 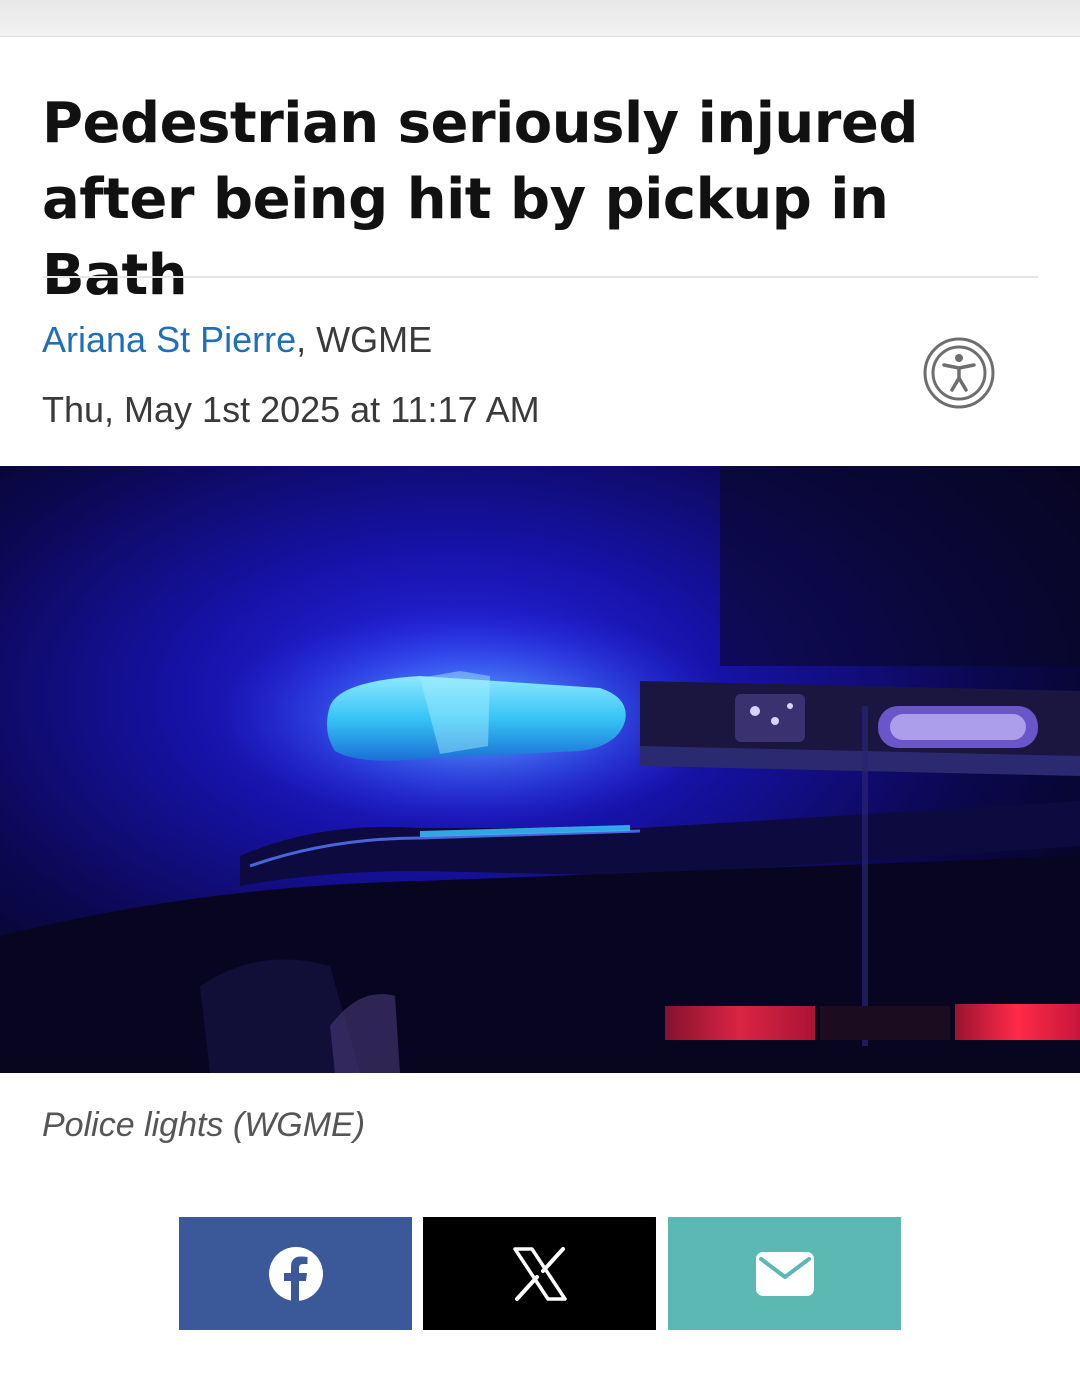 What do you see at coordinates (465, 237) in the screenshot?
I see `headline-line-2: after being hit by pickup in Bath` at bounding box center [465, 237].